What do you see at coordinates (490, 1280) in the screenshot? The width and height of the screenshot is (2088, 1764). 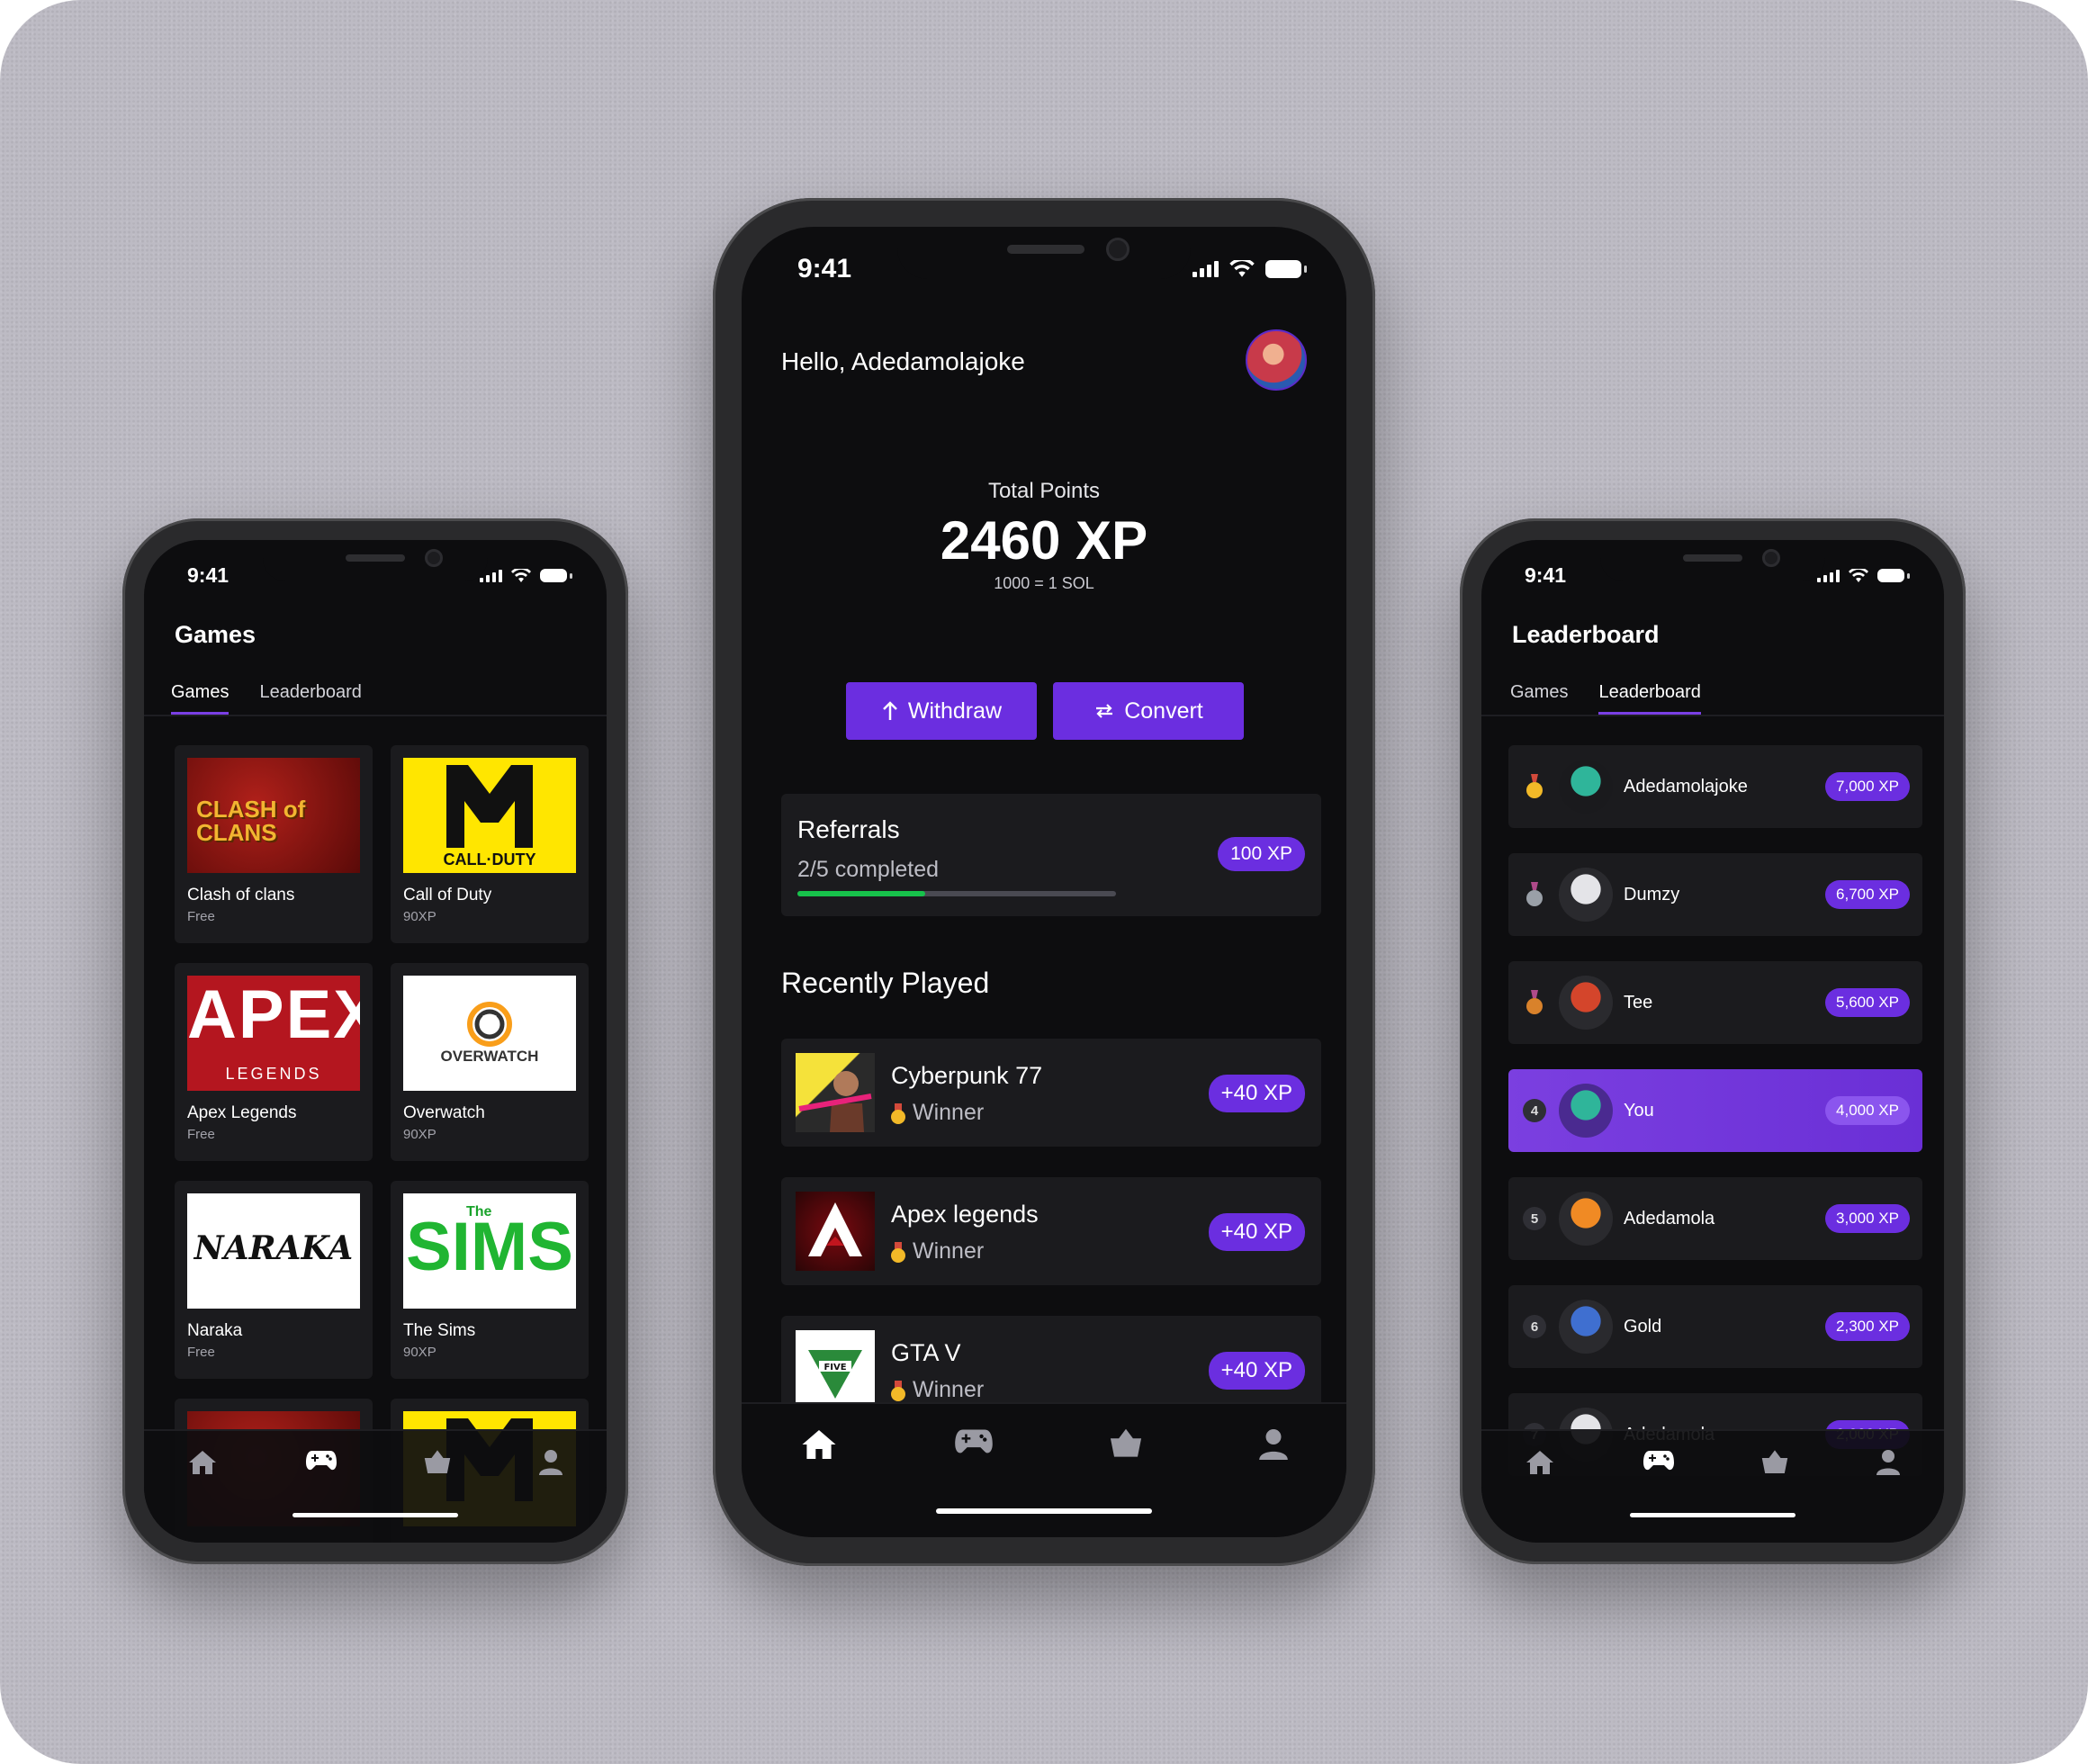 I see `game-card-sims: The SIMS The Sims 90XP` at bounding box center [490, 1280].